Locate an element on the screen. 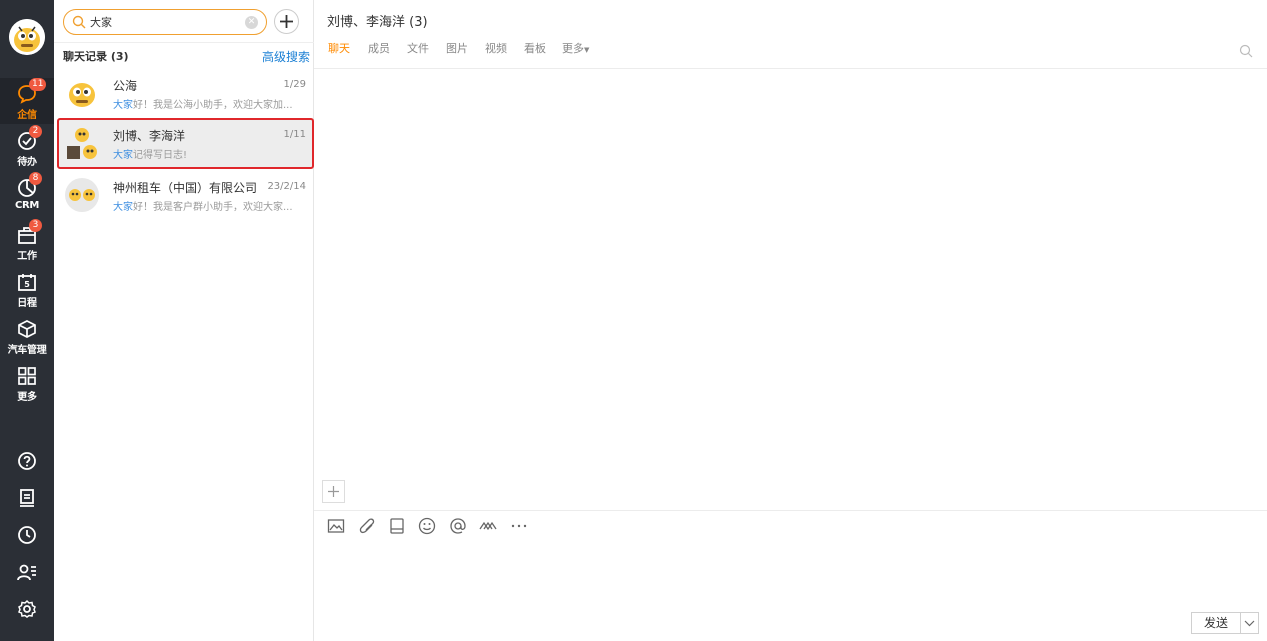 This screenshot has height=641, width=1267. add-button is located at coordinates (286, 21).